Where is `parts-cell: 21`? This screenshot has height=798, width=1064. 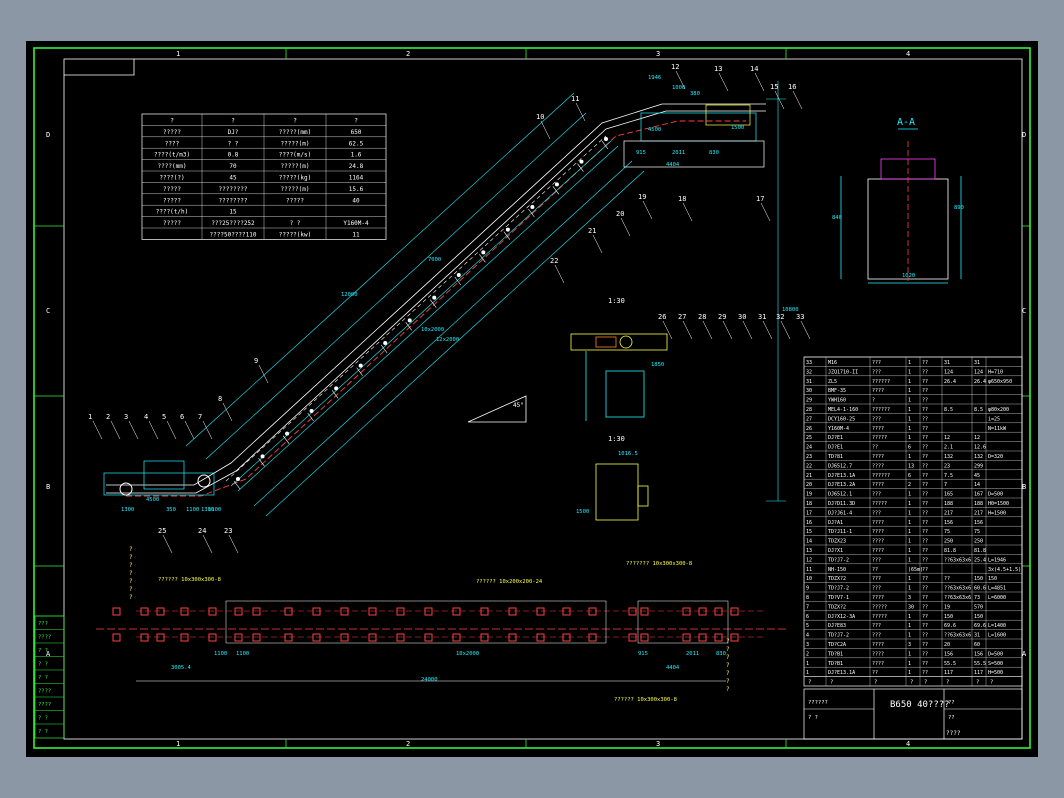 parts-cell: 21 is located at coordinates (809, 476).